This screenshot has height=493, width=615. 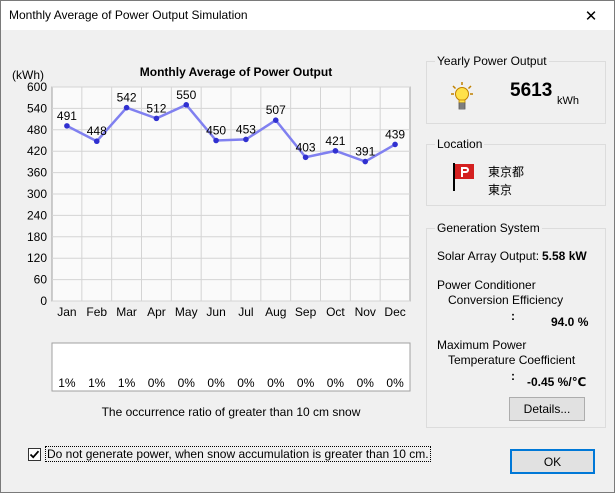 I want to click on conversion-efficiency-colon: :, so click(x=513, y=316).